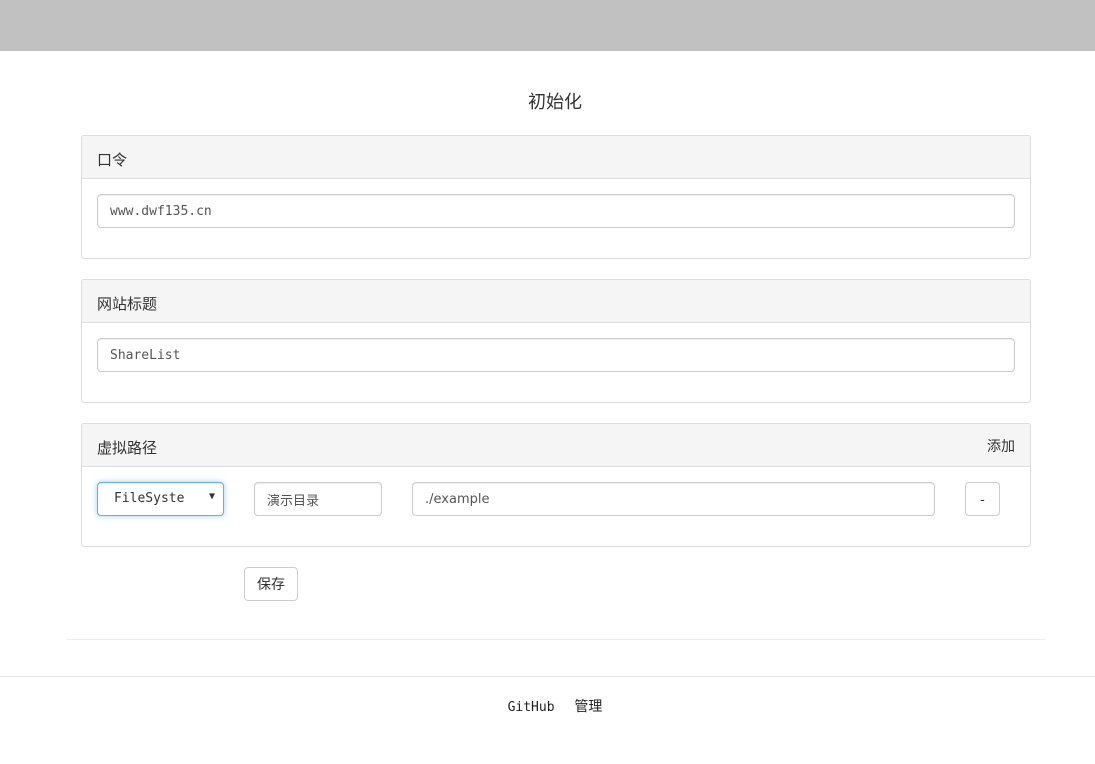 The height and width of the screenshot is (764, 1095). What do you see at coordinates (555, 102) in the screenshot?
I see `page-title: 初始化` at bounding box center [555, 102].